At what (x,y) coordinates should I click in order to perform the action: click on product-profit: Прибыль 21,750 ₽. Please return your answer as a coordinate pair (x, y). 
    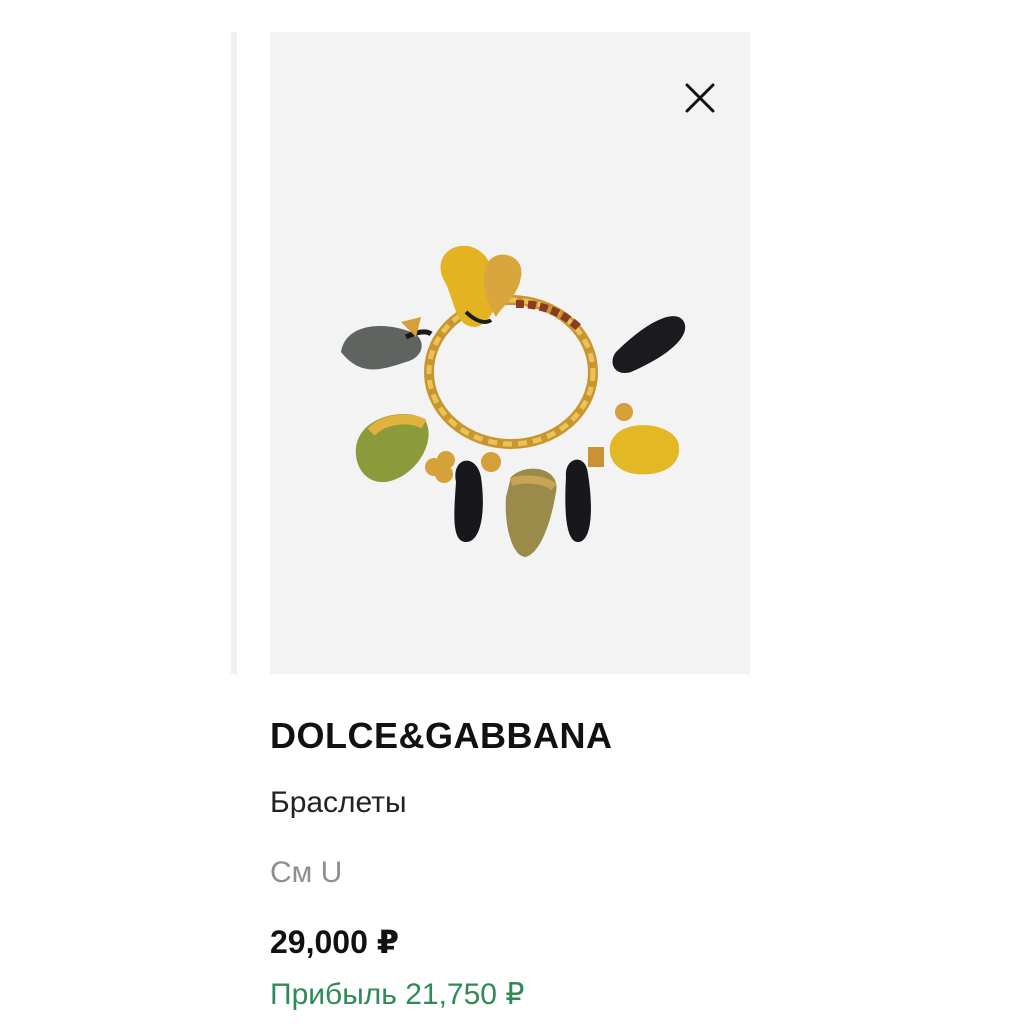
    Looking at the image, I should click on (397, 994).